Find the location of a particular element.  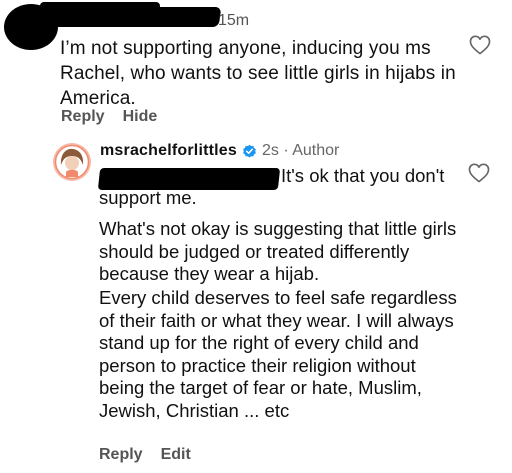

username-link: msrachelforlittles is located at coordinates (168, 151).